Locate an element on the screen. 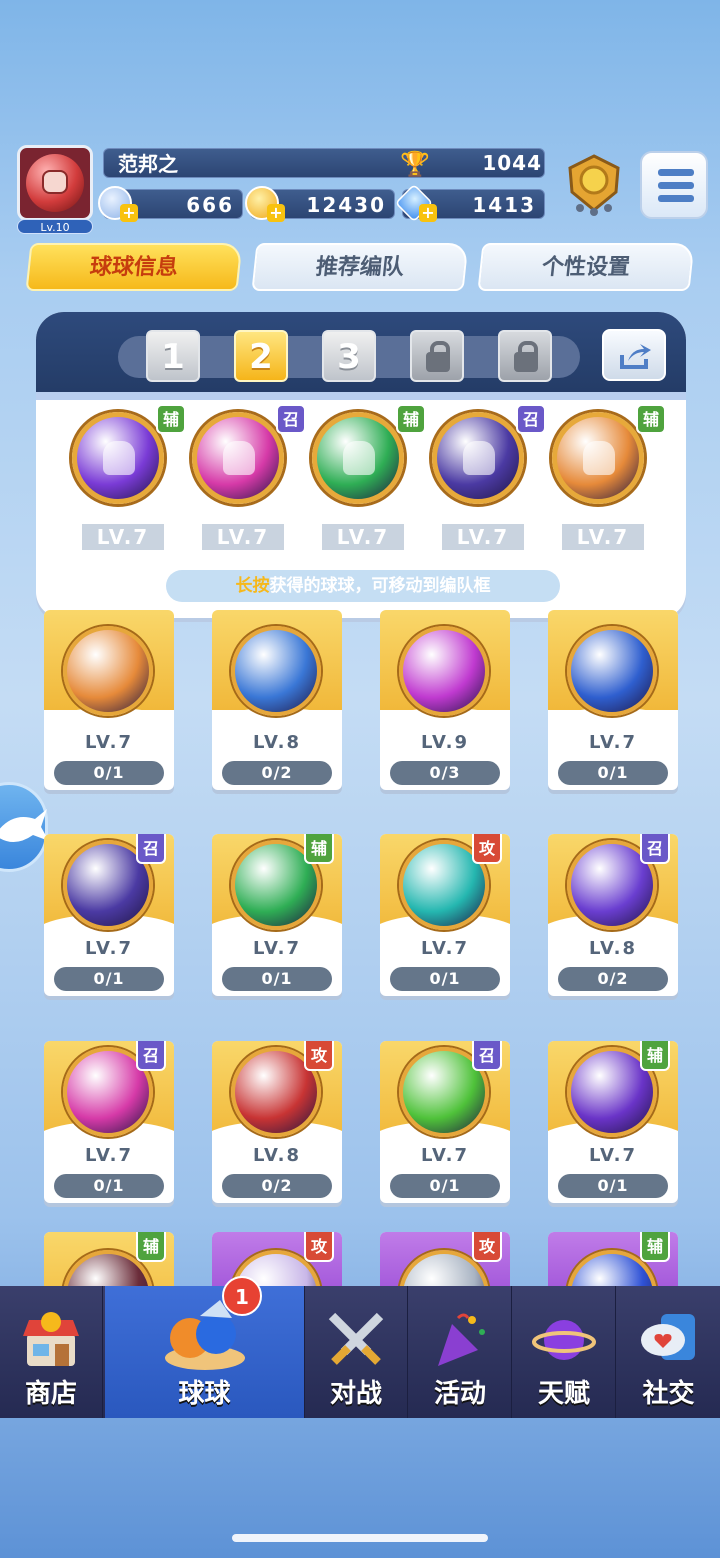  nav-events: 活动 is located at coordinates (460, 1352).